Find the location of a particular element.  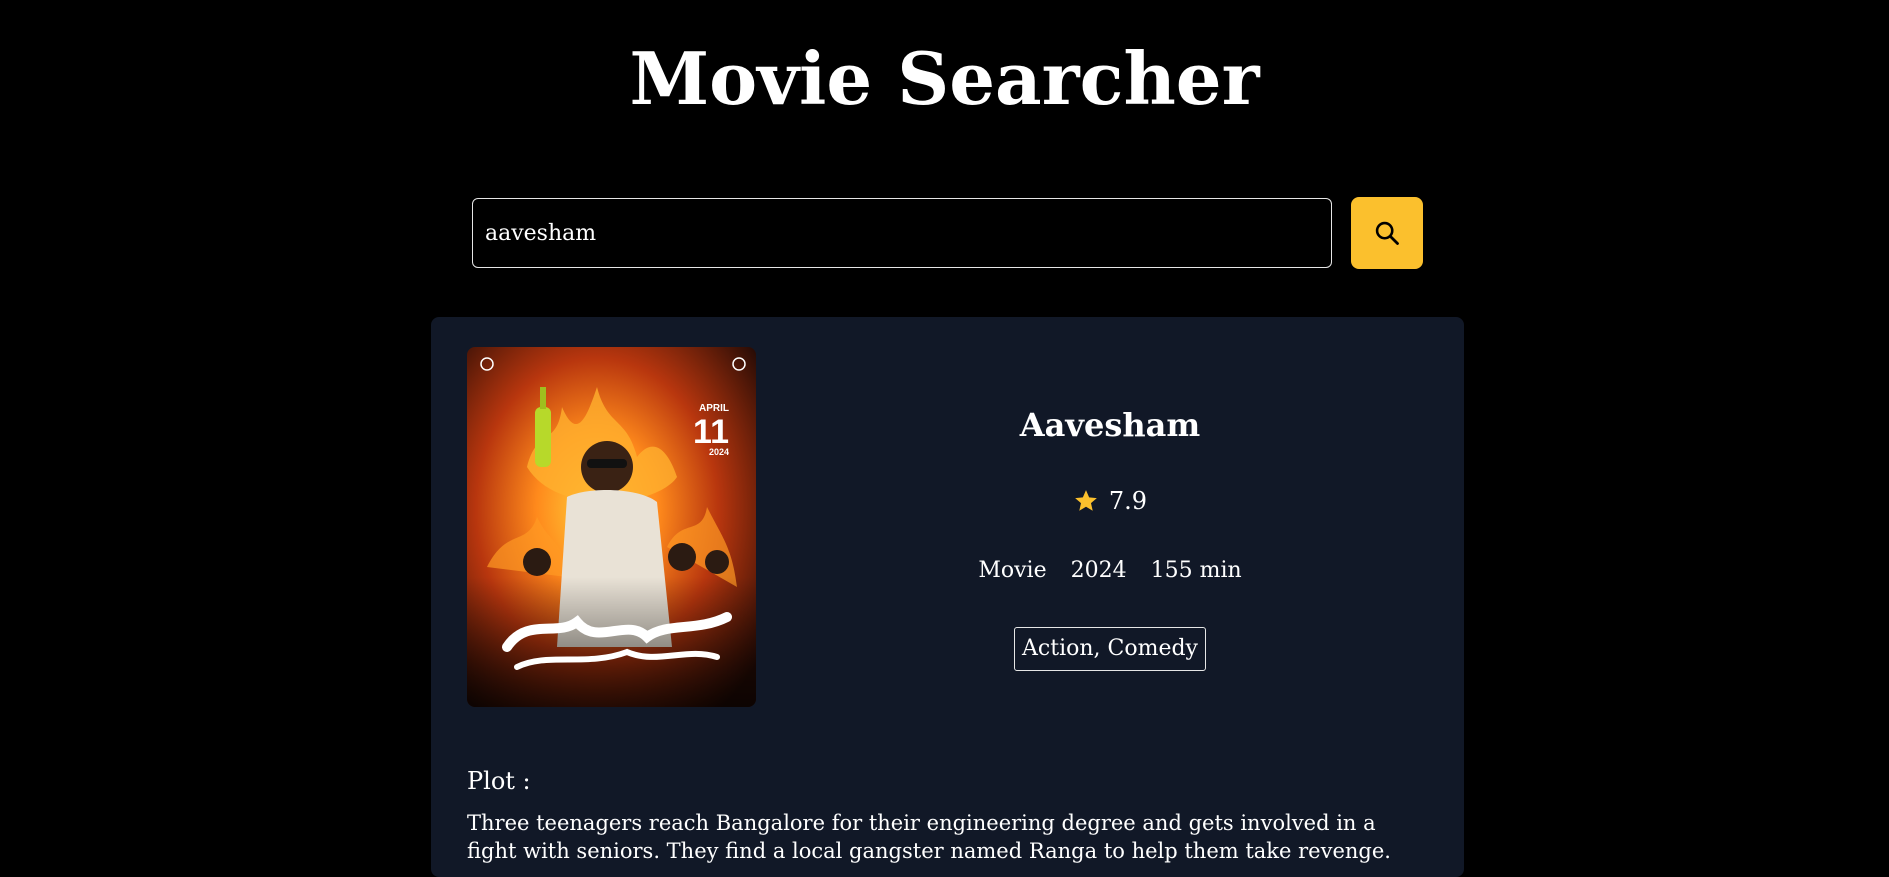

movie-meta: Movie 2024 155 min is located at coordinates (1110, 570).